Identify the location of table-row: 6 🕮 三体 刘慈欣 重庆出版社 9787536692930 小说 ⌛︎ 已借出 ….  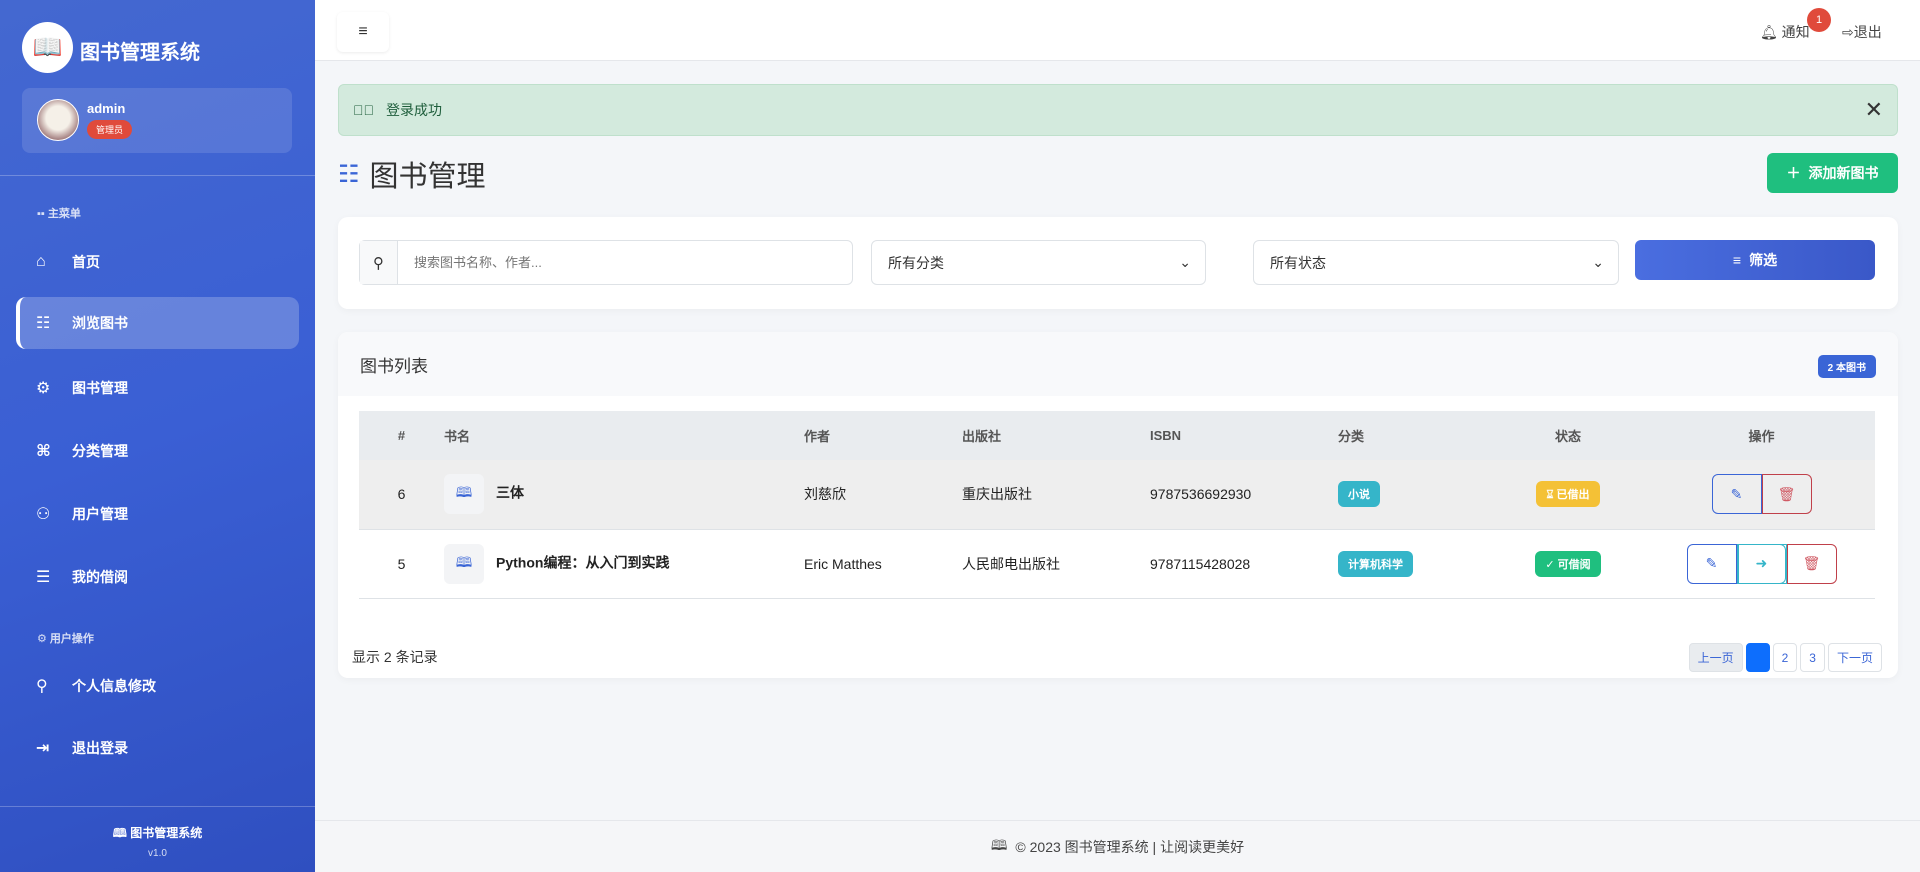
(1117, 495).